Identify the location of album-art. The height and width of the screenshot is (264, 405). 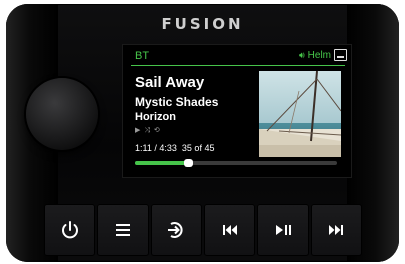
(300, 114).